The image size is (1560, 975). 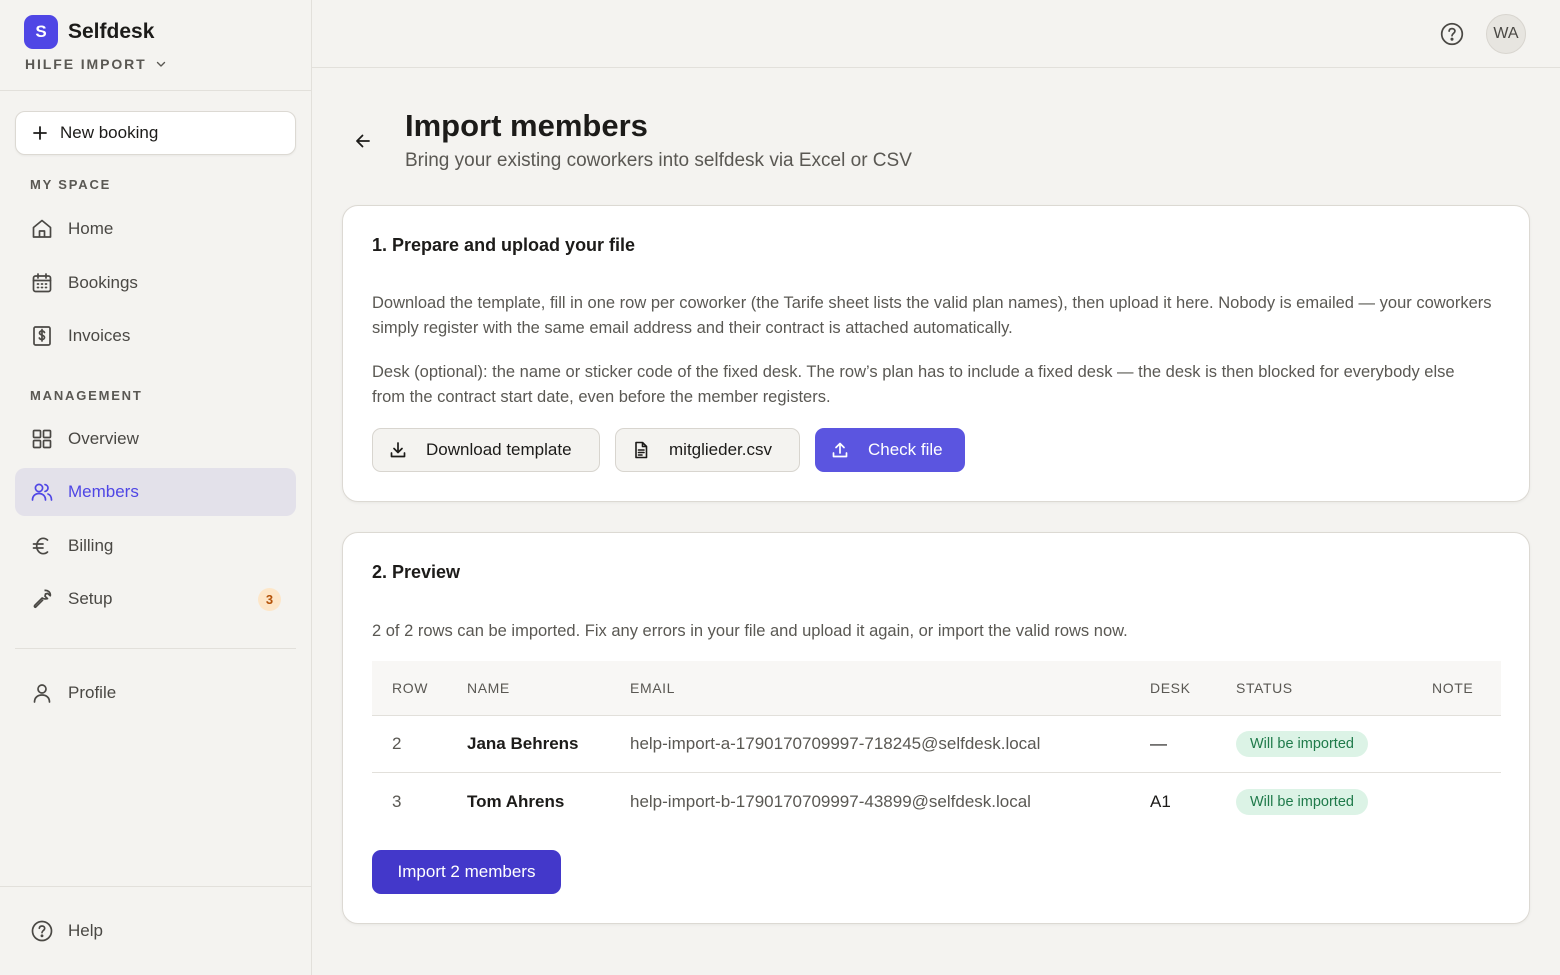 I want to click on member-desk: A1, so click(x=1160, y=801).